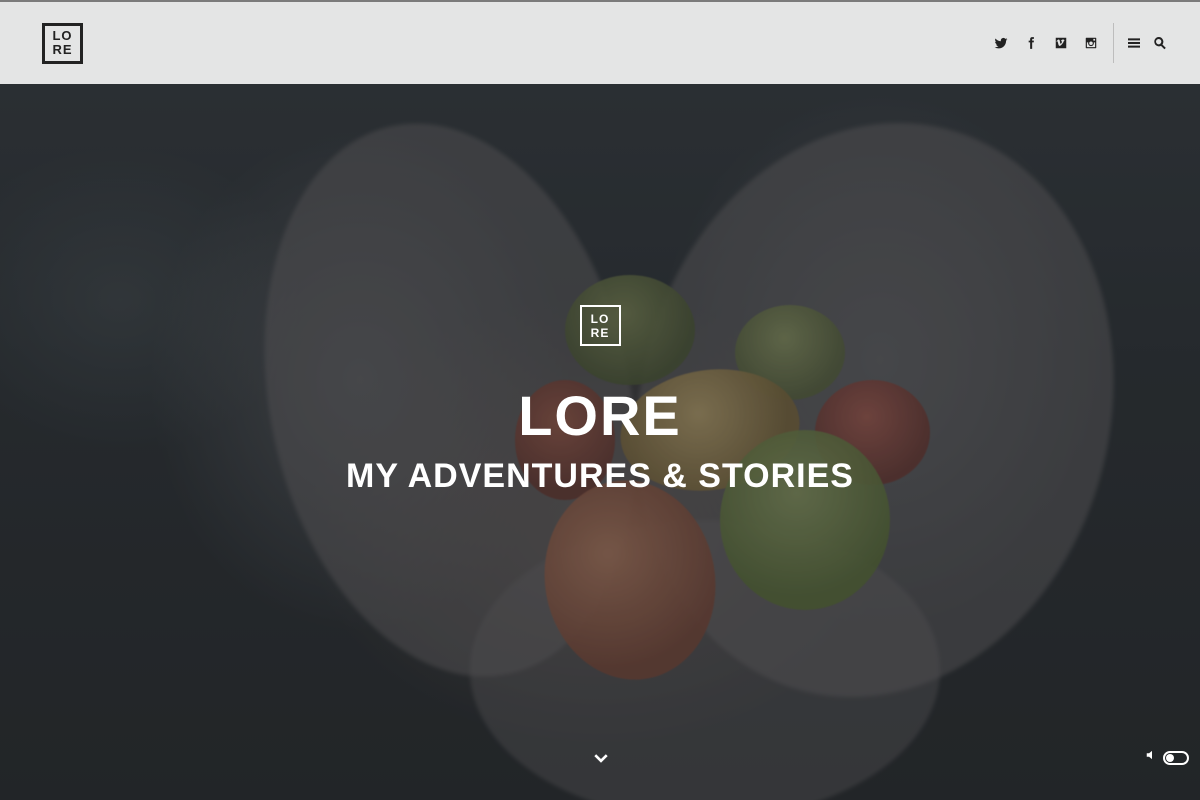  What do you see at coordinates (62, 35) in the screenshot?
I see `logo-line-1: LO` at bounding box center [62, 35].